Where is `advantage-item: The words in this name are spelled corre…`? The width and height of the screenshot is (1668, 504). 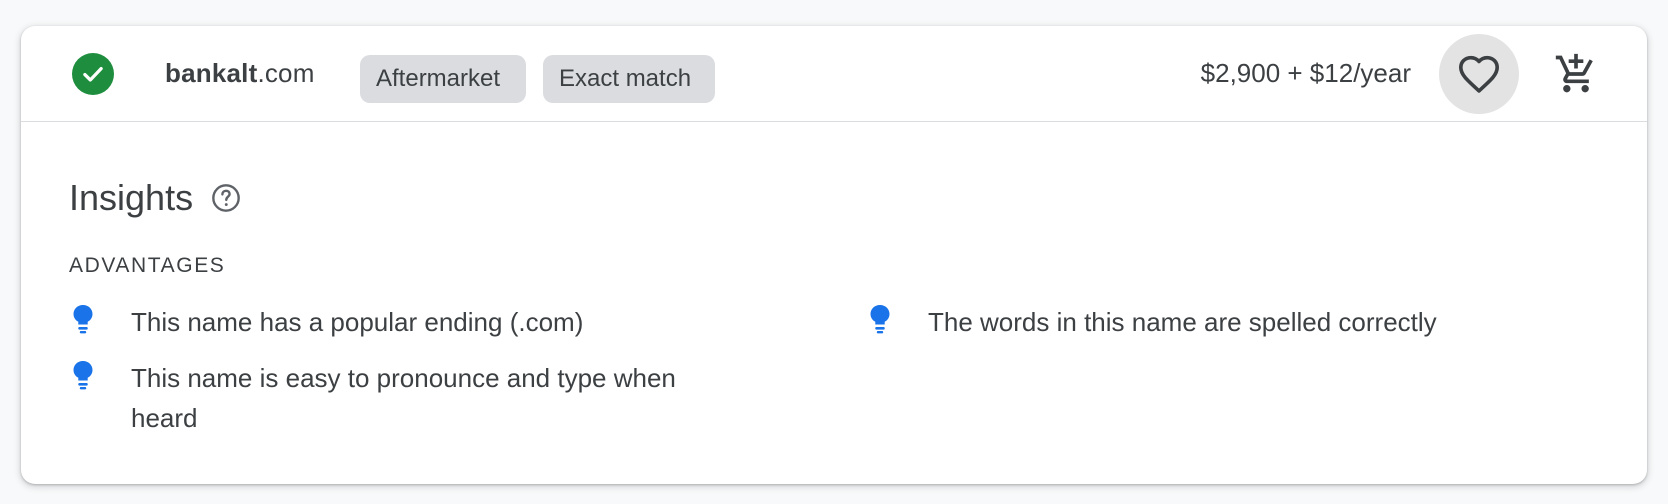
advantage-item: The words in this name are spelled corre… is located at coordinates (1214, 322).